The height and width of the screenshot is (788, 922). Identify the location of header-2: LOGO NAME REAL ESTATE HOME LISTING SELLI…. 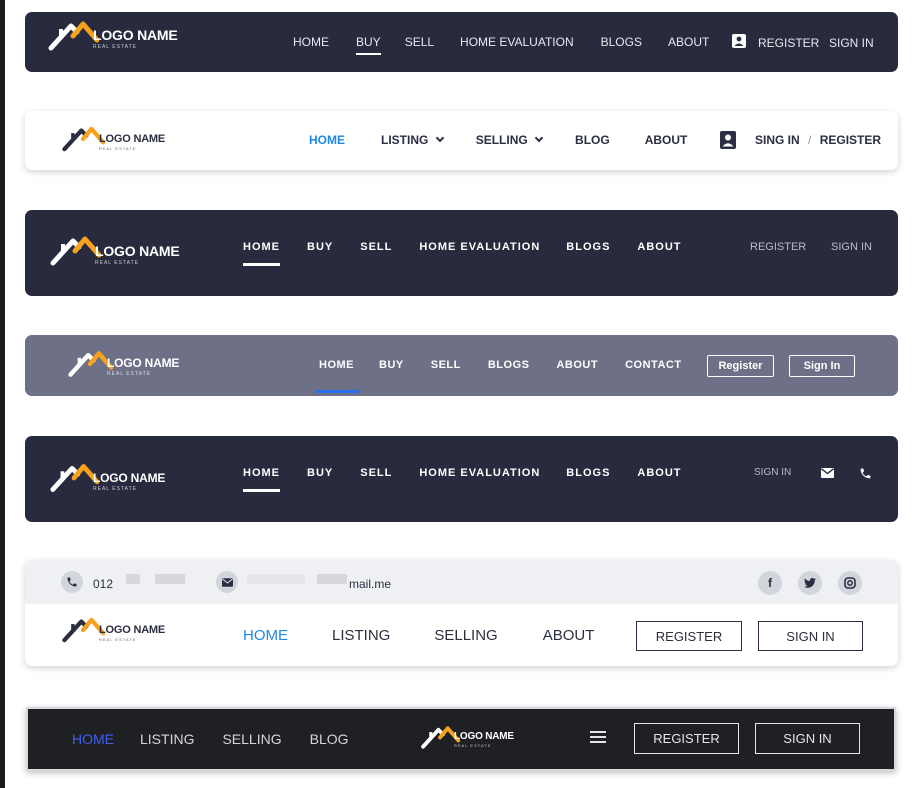
(461, 140).